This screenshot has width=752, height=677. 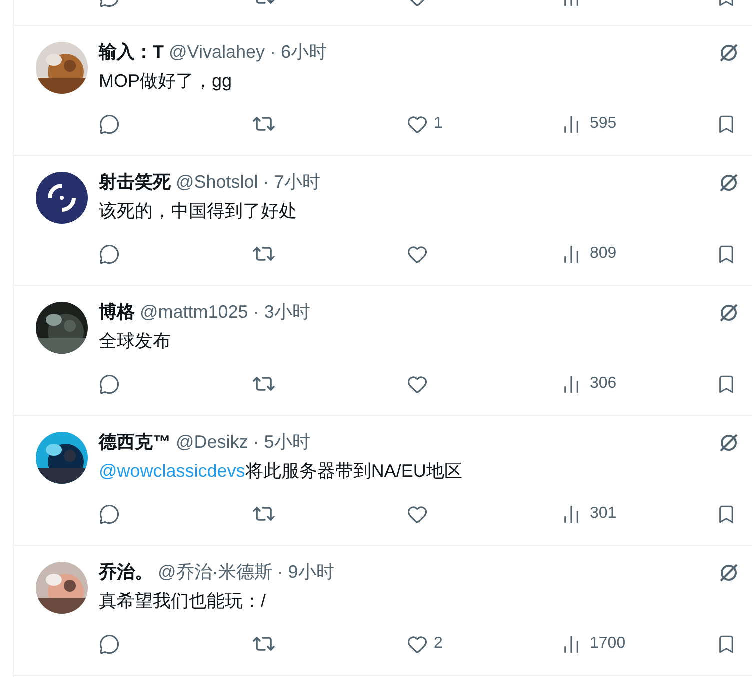 What do you see at coordinates (62, 198) in the screenshot?
I see `logo-icon` at bounding box center [62, 198].